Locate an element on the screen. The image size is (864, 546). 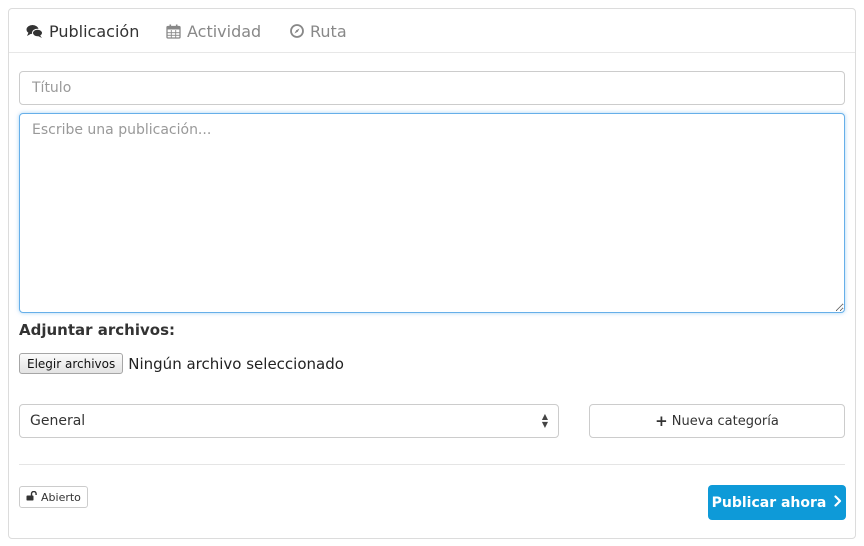
comments-icon is located at coordinates (34, 31).